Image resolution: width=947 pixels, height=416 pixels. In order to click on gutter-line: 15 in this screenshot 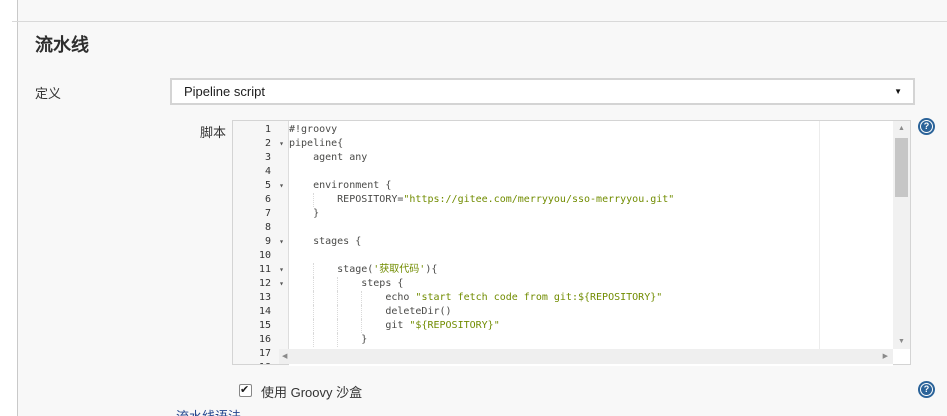, I will do `click(260, 326)`.